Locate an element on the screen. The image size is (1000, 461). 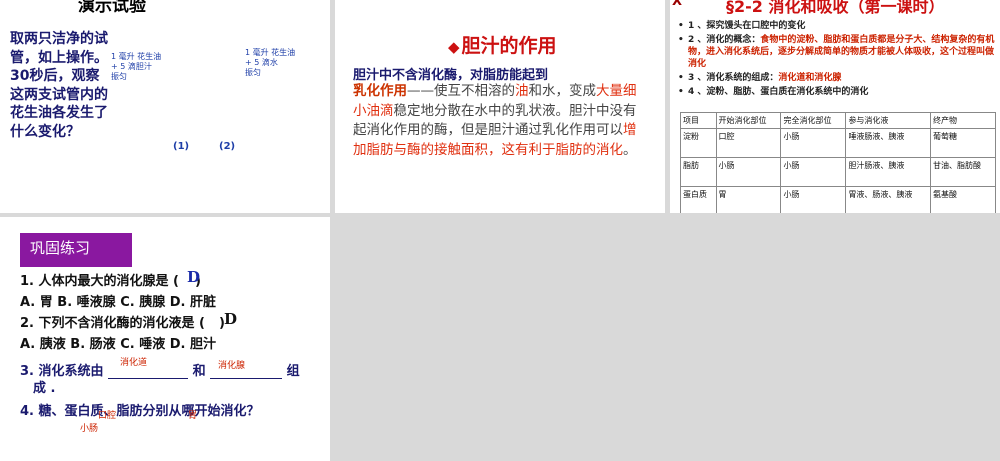
list-item-text: 4 、淀粉、脂肪、蛋白质在消化系统中的消化 is located at coordinates (778, 92).